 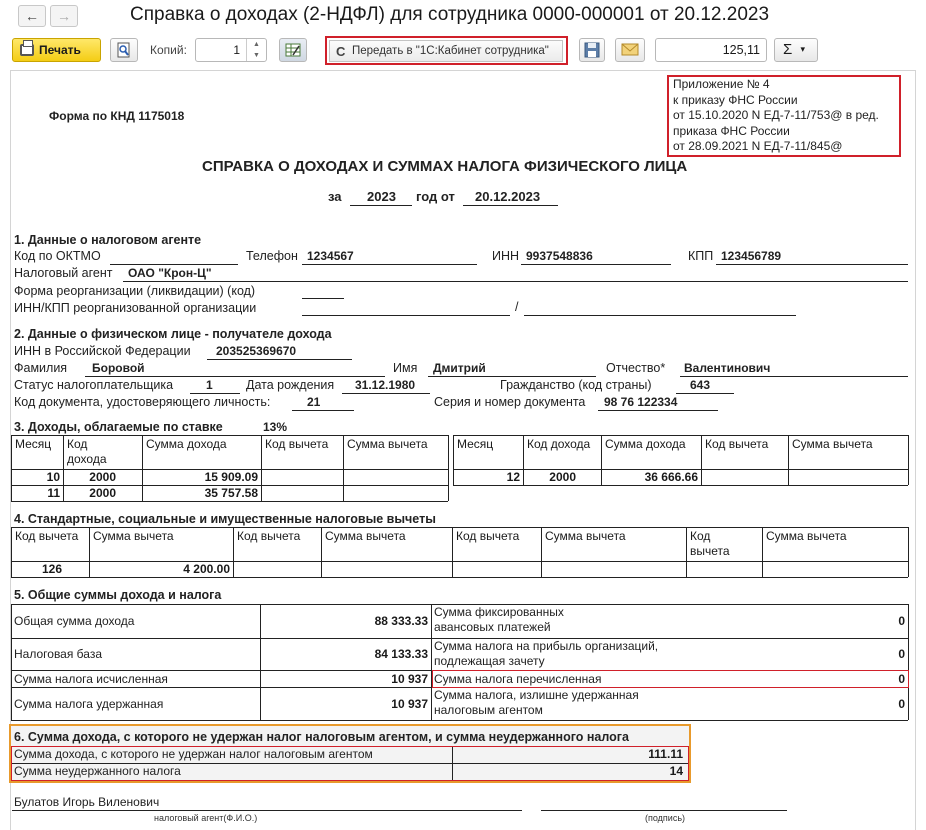 What do you see at coordinates (118, 595) in the screenshot?
I see `section5-title: 5. Общие суммы дохода и налога` at bounding box center [118, 595].